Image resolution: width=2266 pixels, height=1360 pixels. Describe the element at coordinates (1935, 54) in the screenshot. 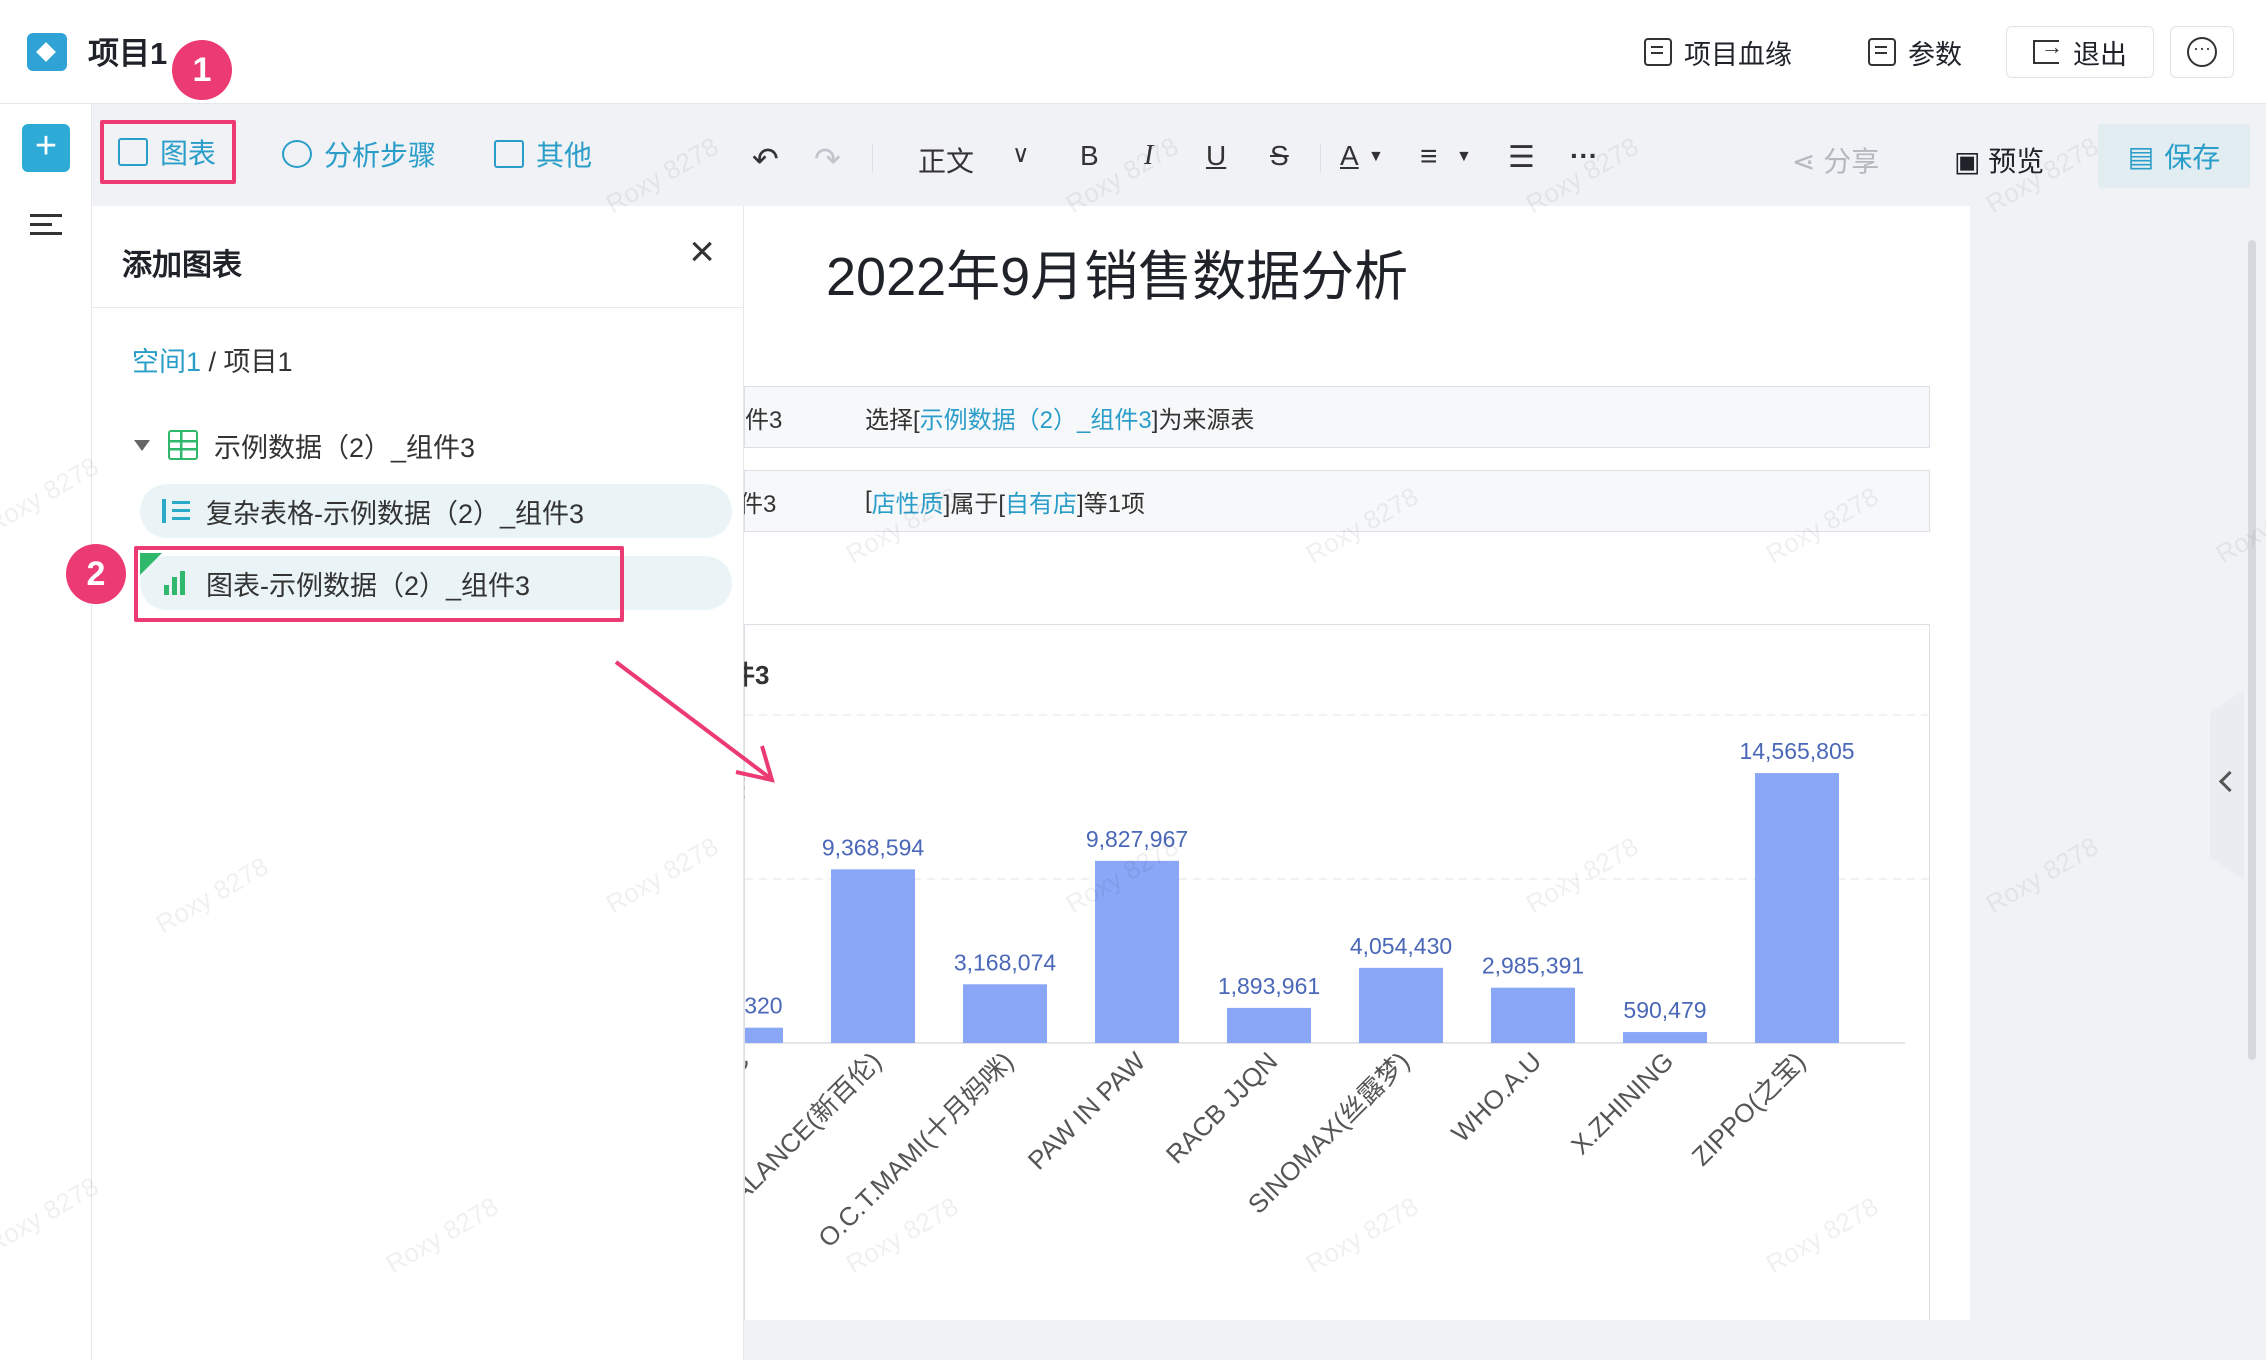

I see `params-label: 参数` at that location.